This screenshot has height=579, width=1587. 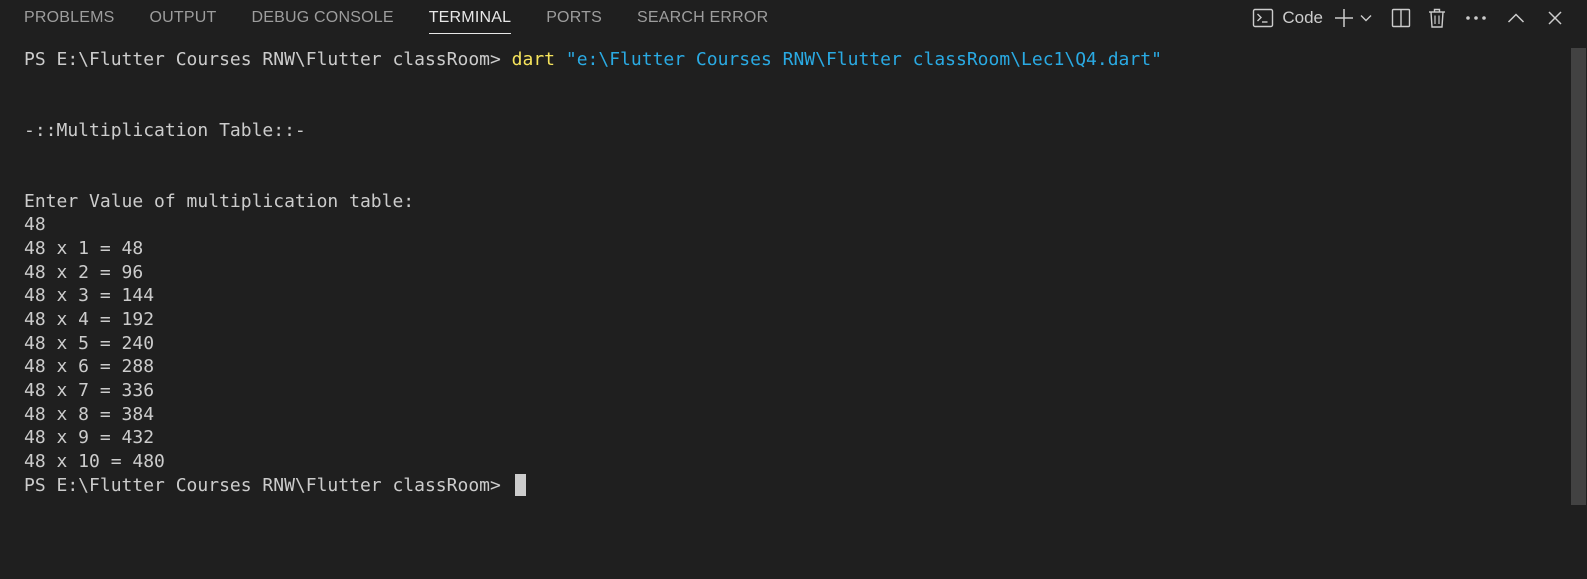 What do you see at coordinates (520, 484) in the screenshot?
I see `terminal-cursor` at bounding box center [520, 484].